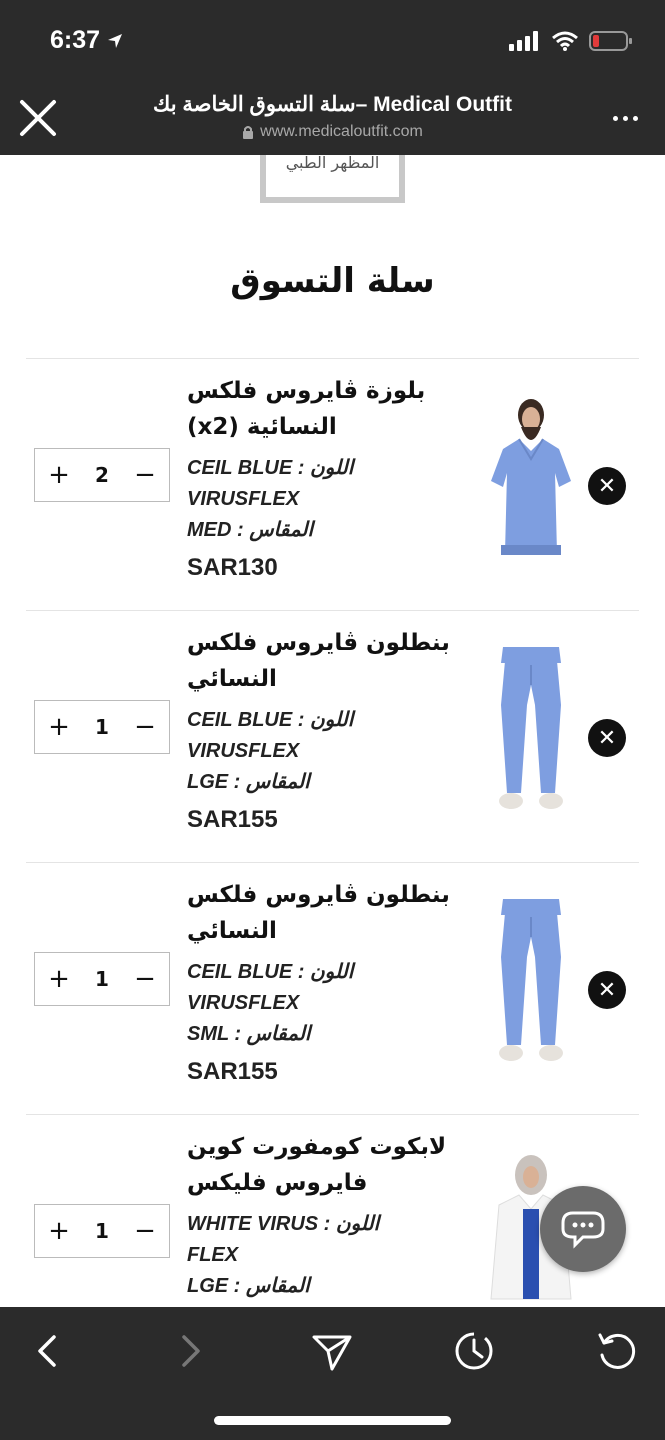  What do you see at coordinates (332, 1165) in the screenshot?
I see `item-name: لابكوت كومفورت كوين فايروس فليكس` at bounding box center [332, 1165].